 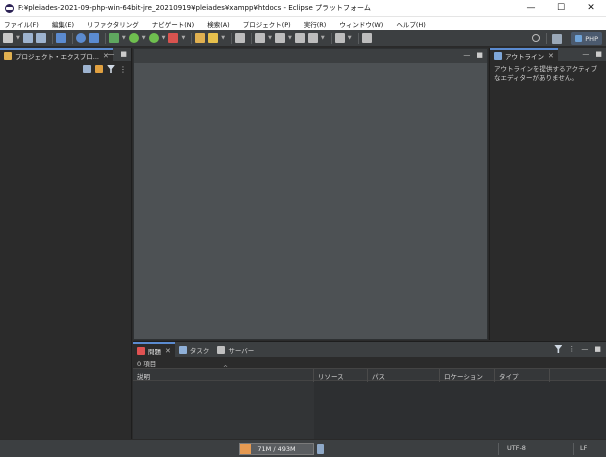 What do you see at coordinates (524, 54) in the screenshot?
I see `tab-outline: アウトライン ✕` at bounding box center [524, 54].